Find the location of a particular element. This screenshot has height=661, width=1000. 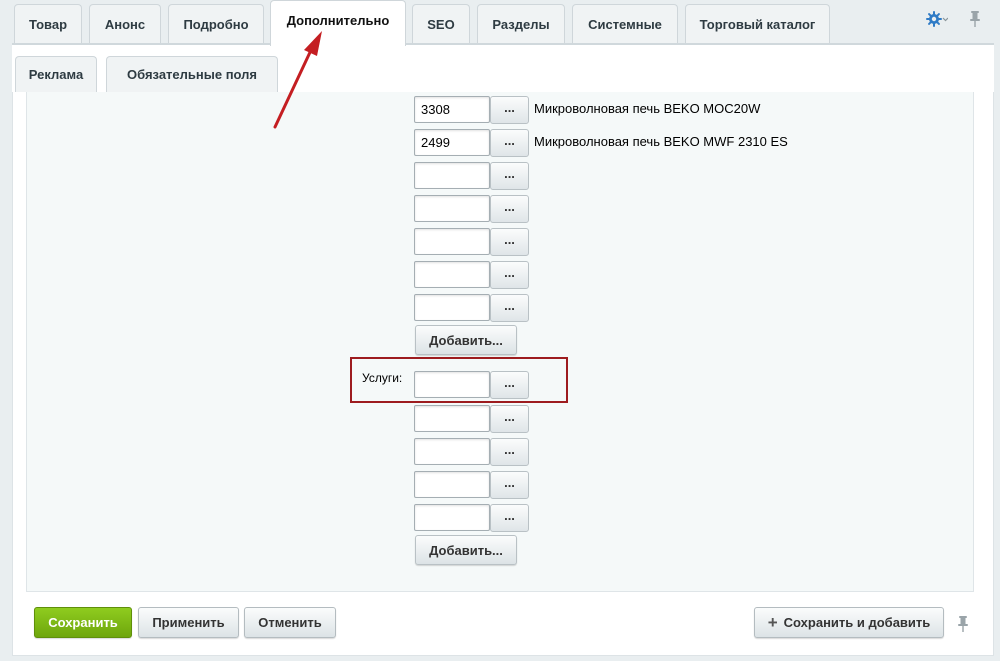

apply-button: Применить is located at coordinates (188, 622).